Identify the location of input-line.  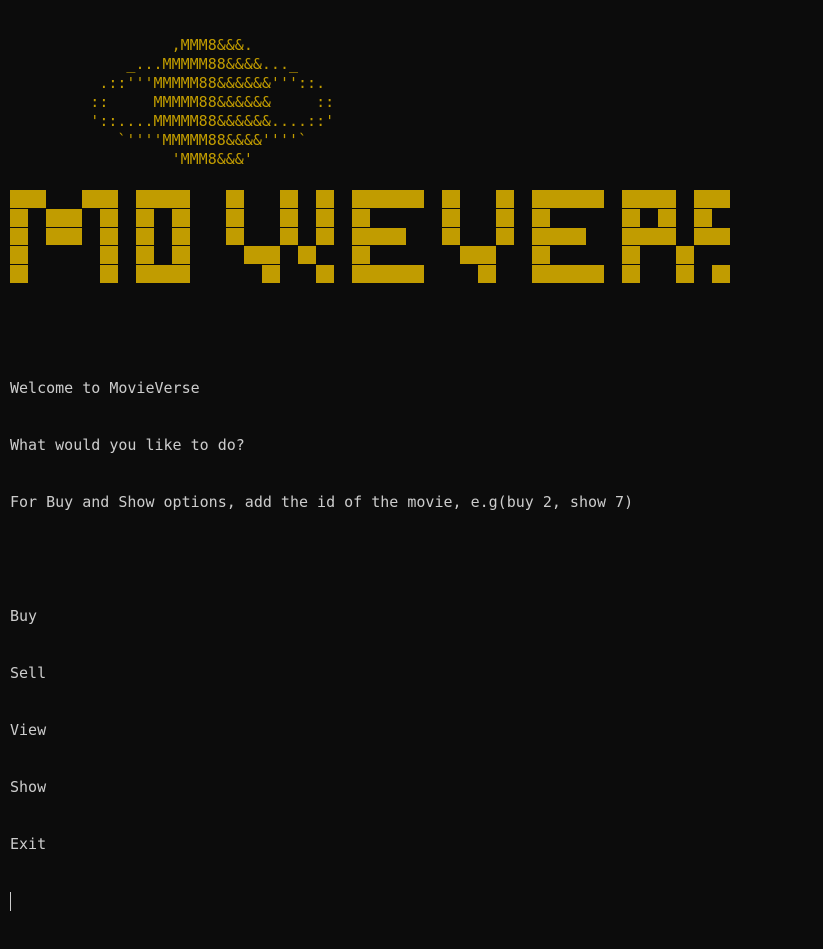
(321, 901).